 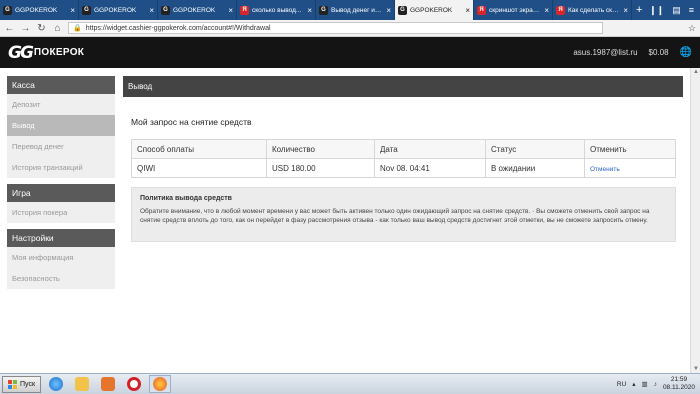 I want to click on account-area: asus.1987@list.ru $0.08 🌐, so click(x=632, y=52).